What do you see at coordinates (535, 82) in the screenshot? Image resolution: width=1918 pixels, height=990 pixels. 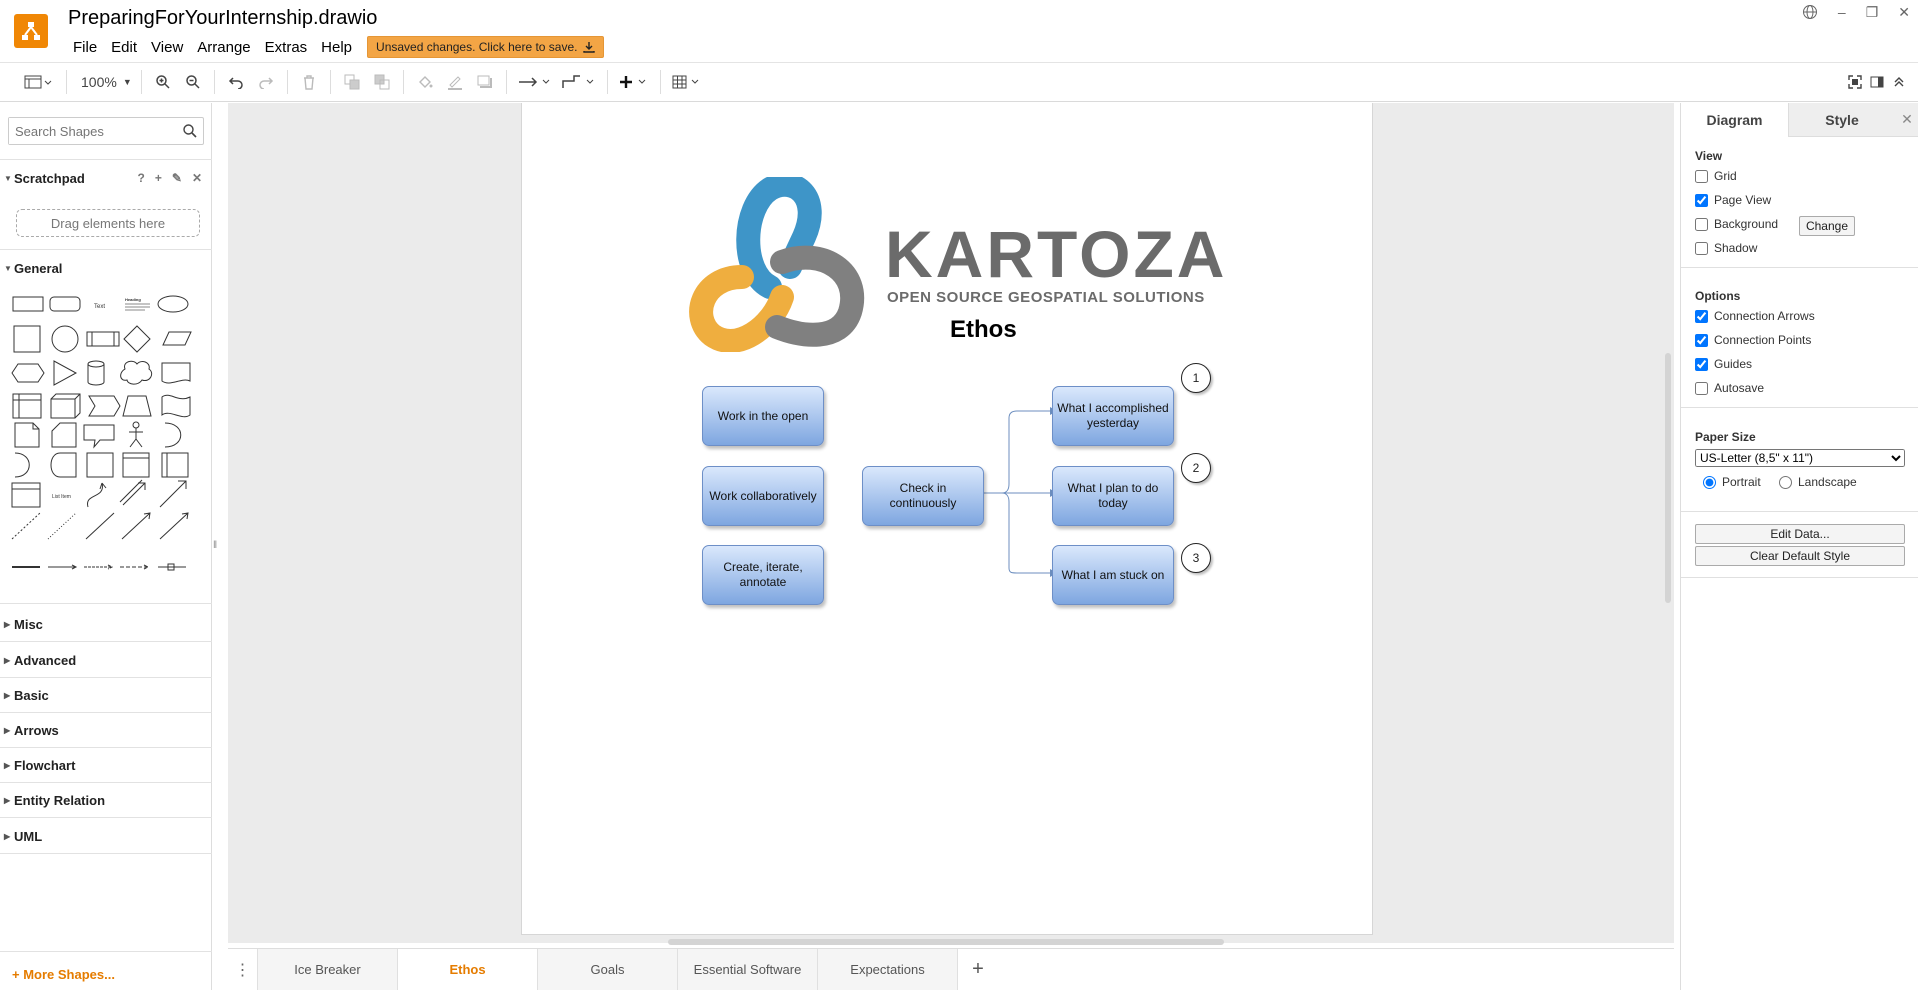 I see `connection-style-button` at bounding box center [535, 82].